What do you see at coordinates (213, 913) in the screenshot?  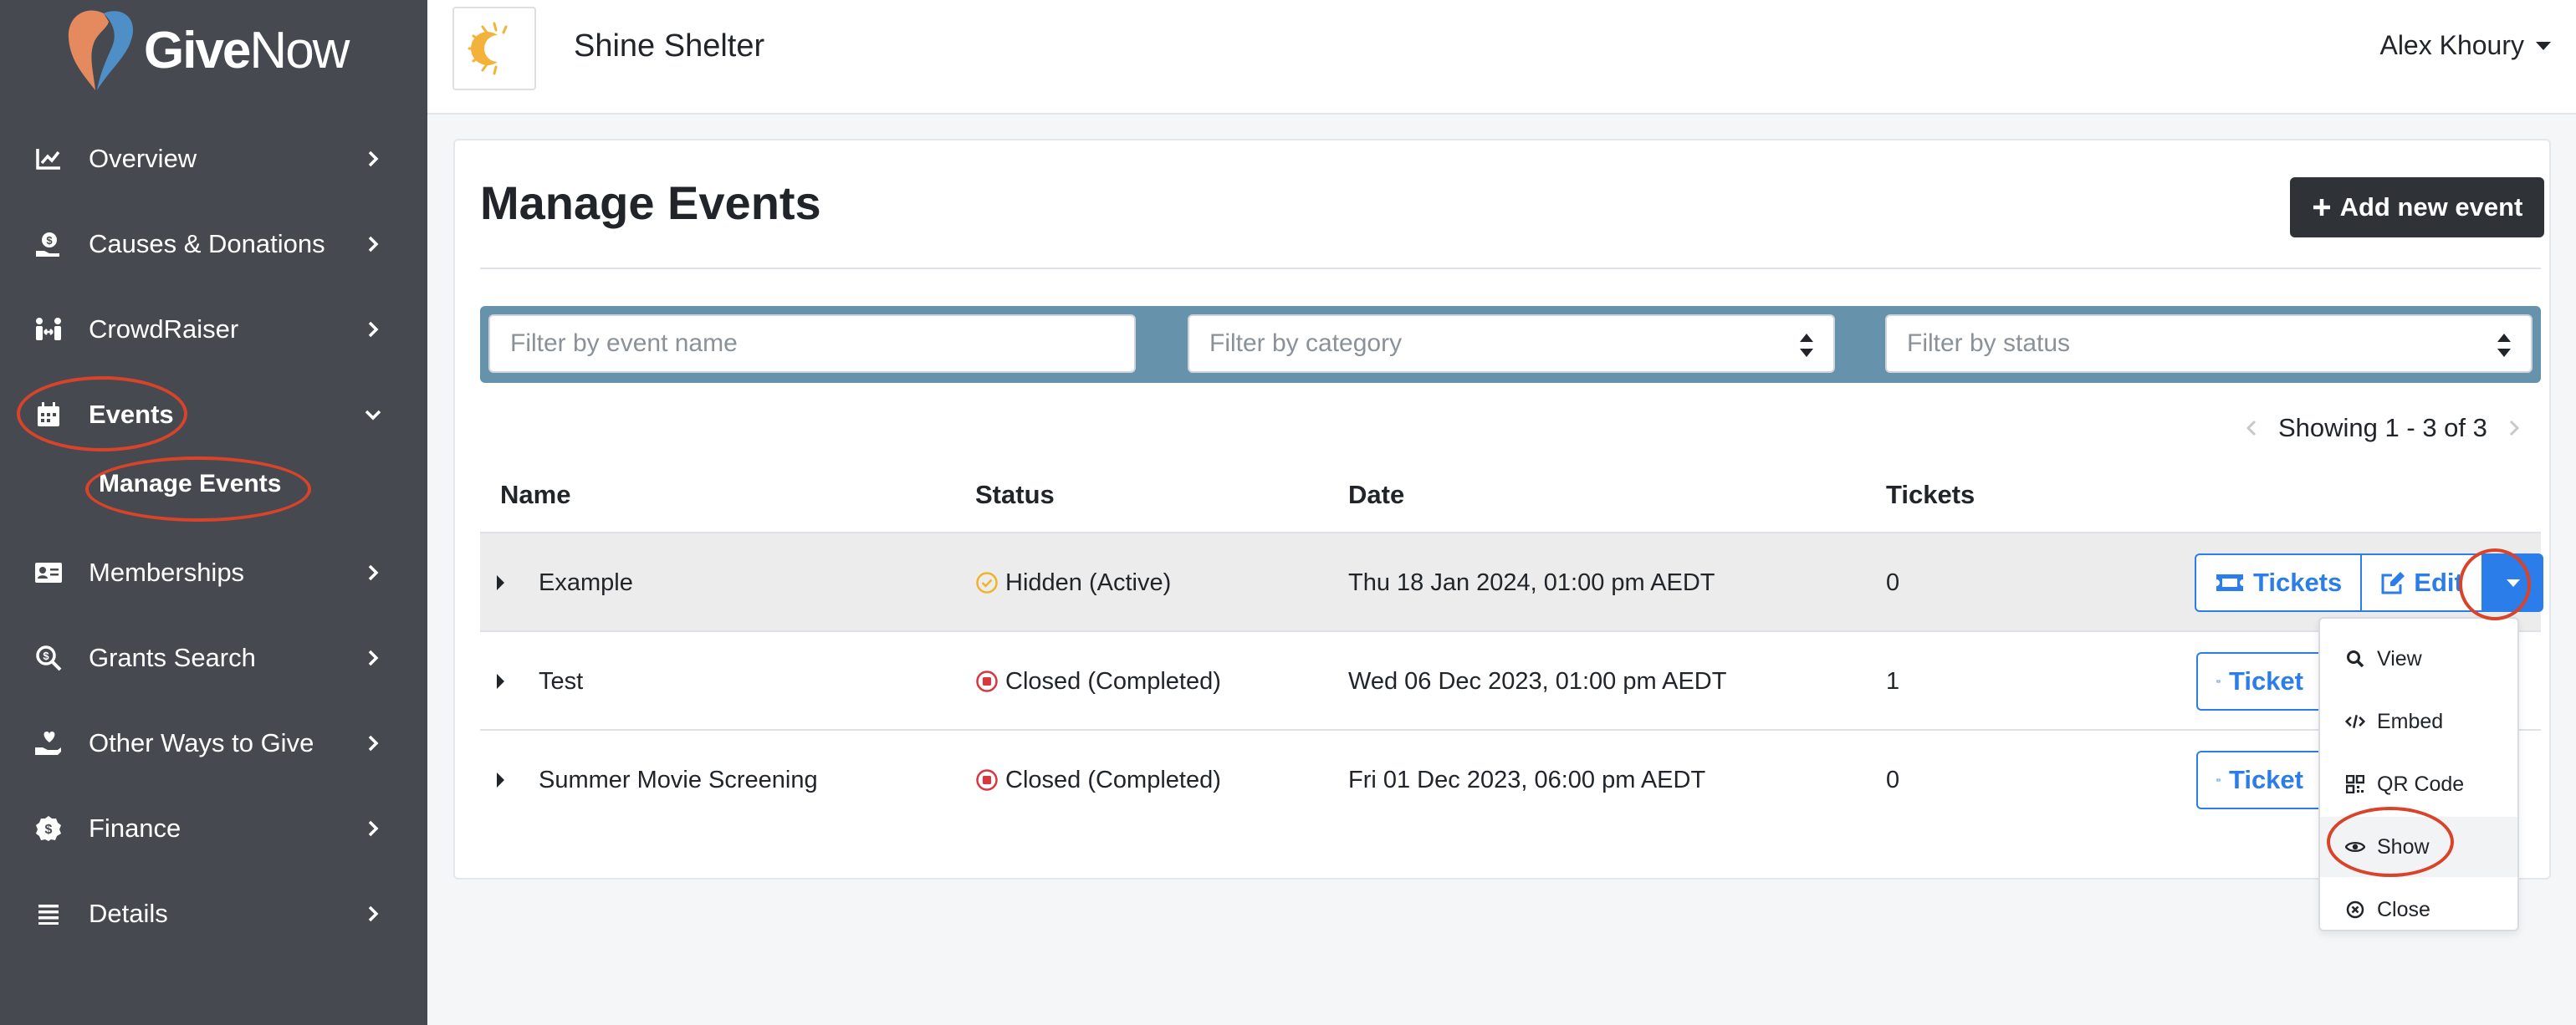 I see `sidebar-item-details: Details` at bounding box center [213, 913].